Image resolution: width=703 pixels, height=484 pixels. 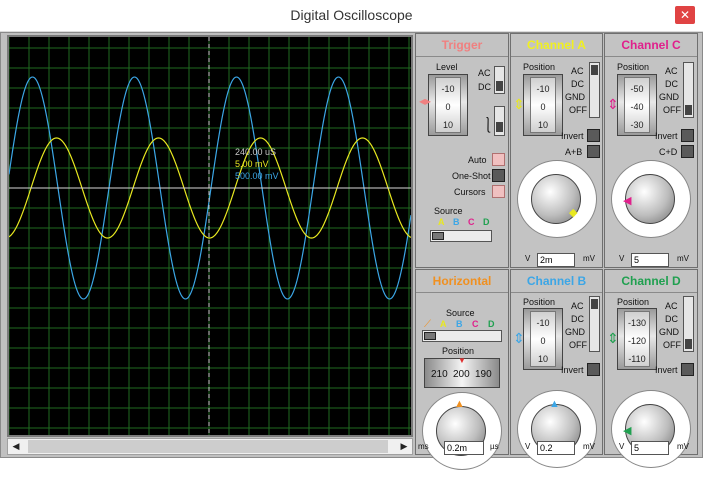 I want to click on trigger-level-tick: 10, so click(x=447, y=125).